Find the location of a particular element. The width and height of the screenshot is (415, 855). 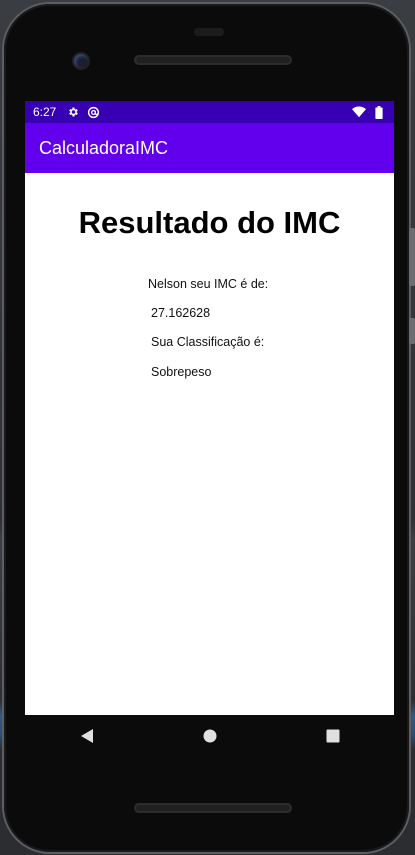

home-icon is located at coordinates (210, 736).